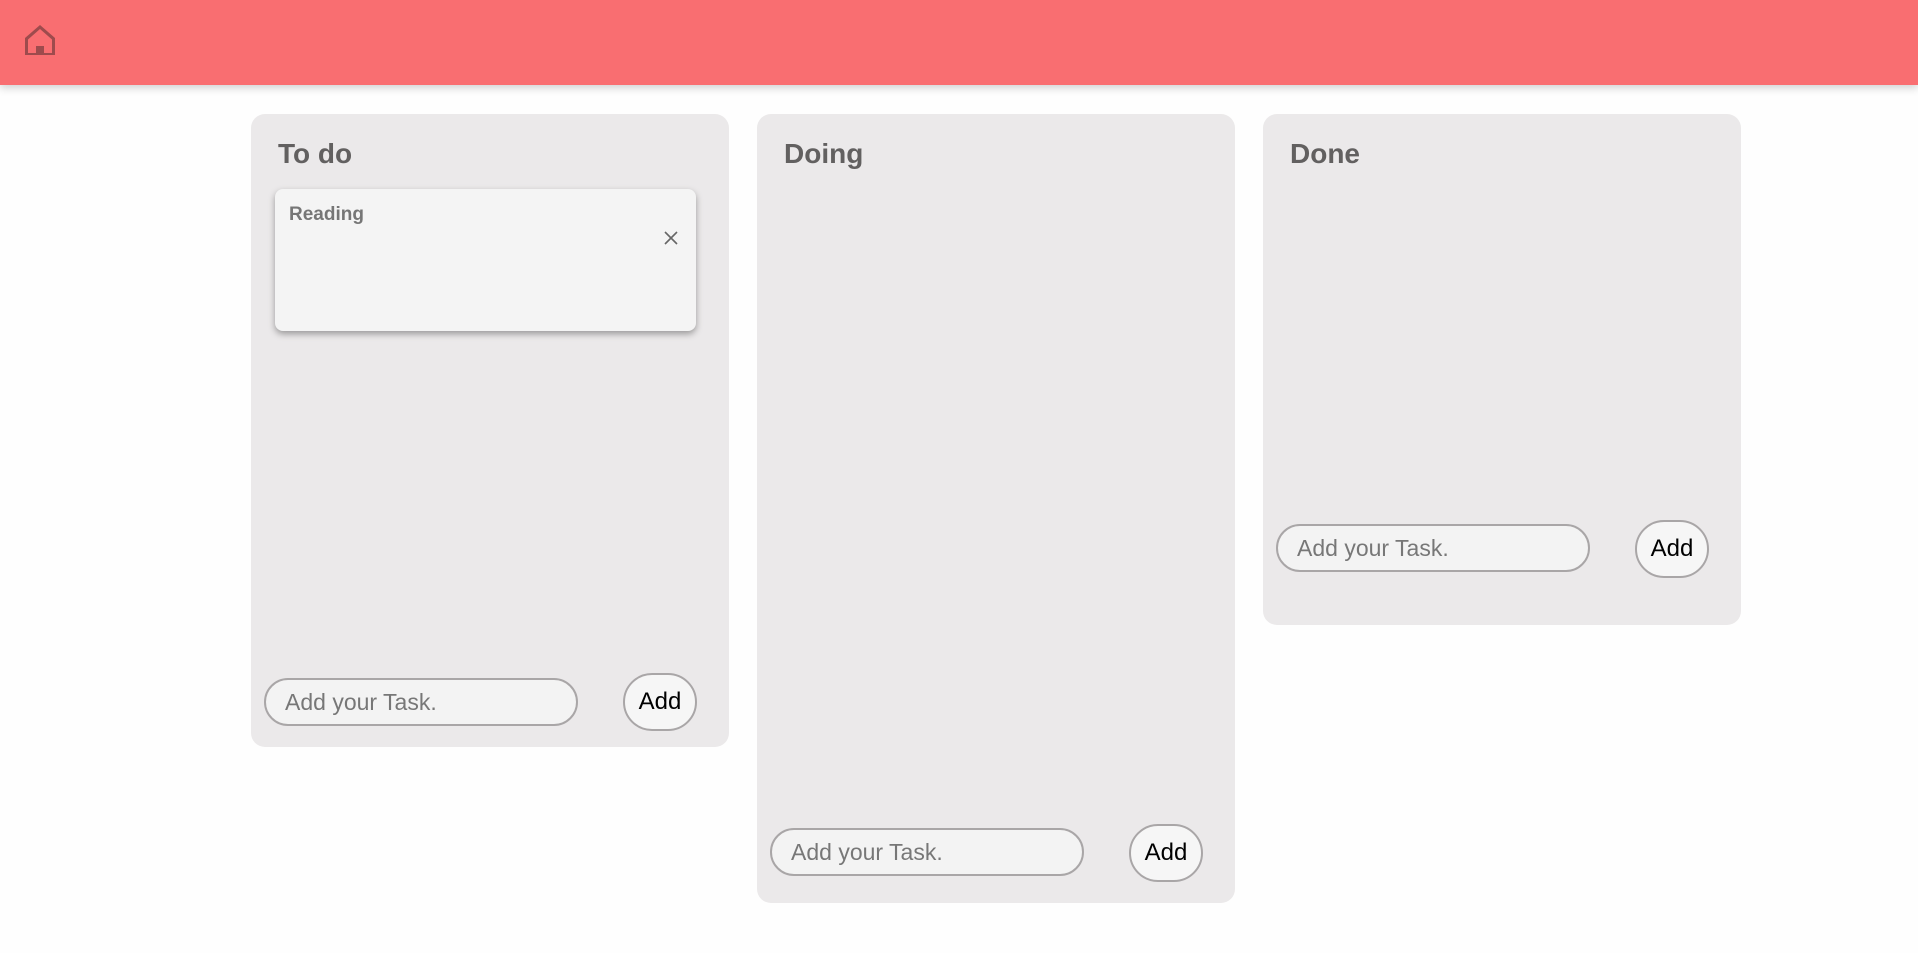 The height and width of the screenshot is (953, 1918). I want to click on home-button, so click(40, 40).